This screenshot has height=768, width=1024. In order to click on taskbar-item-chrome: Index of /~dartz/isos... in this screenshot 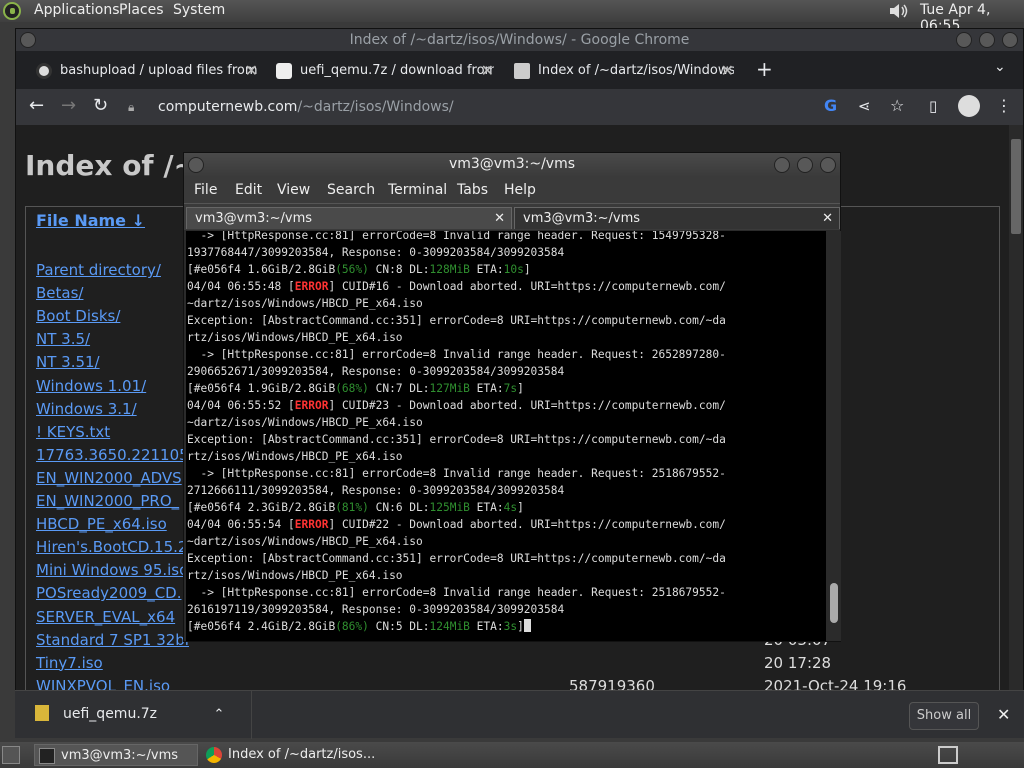, I will do `click(292, 755)`.